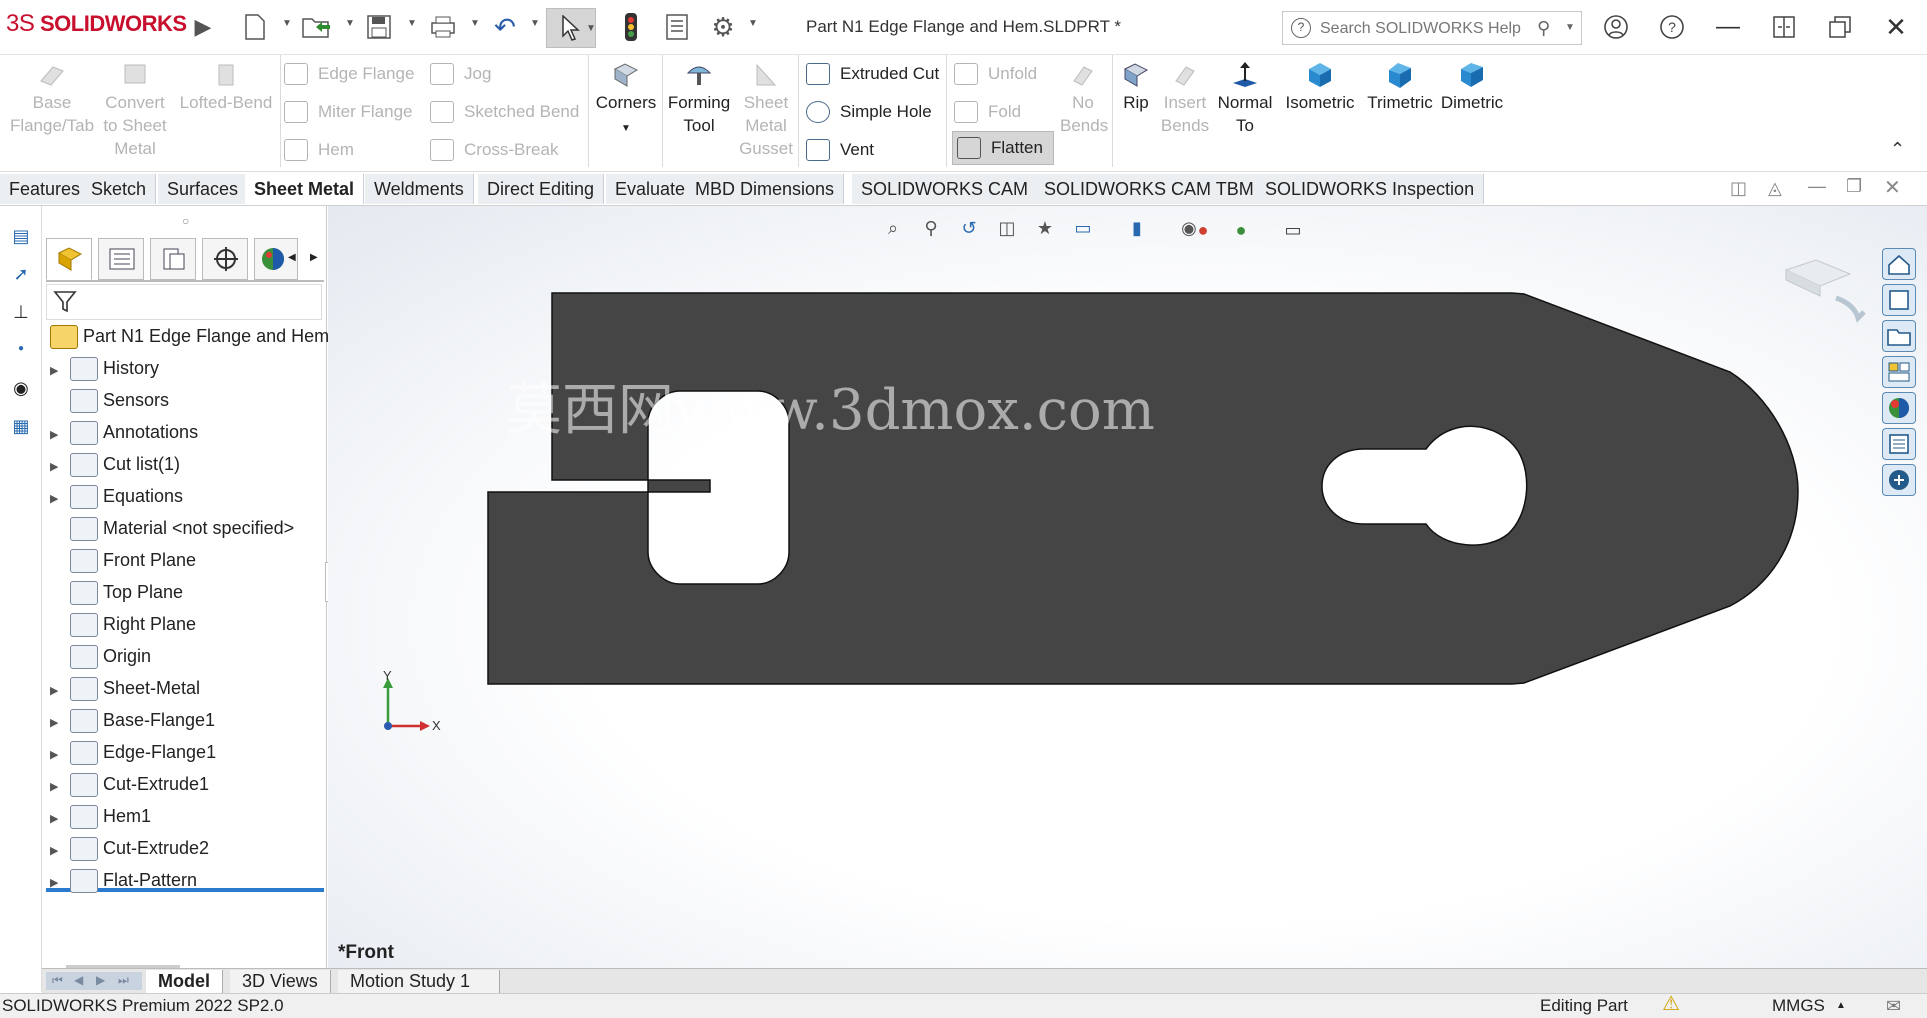 The image size is (1927, 1018). What do you see at coordinates (631, 27) in the screenshot?
I see `rebuild-icon` at bounding box center [631, 27].